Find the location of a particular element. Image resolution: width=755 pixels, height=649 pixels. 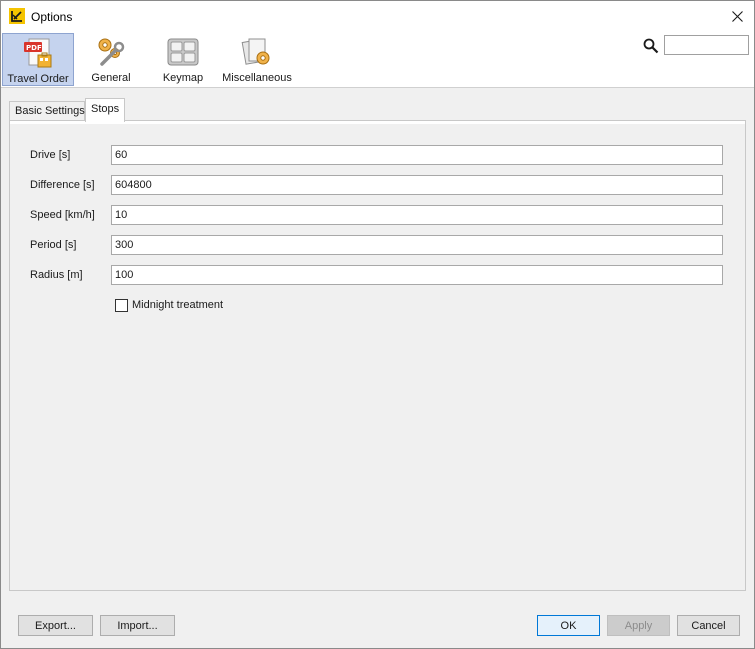

difference-row: Difference [s] is located at coordinates (378, 185).